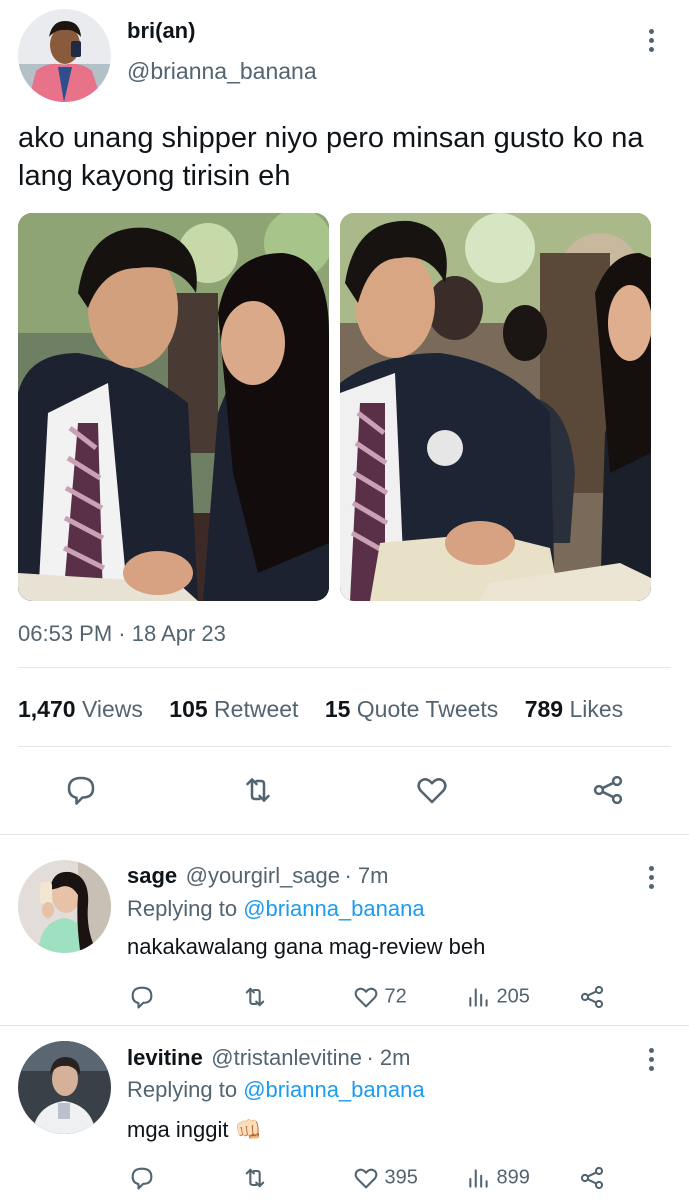 This screenshot has width=689, height=1200. Describe the element at coordinates (544, 709) in the screenshot. I see `likes-count: 789` at that location.